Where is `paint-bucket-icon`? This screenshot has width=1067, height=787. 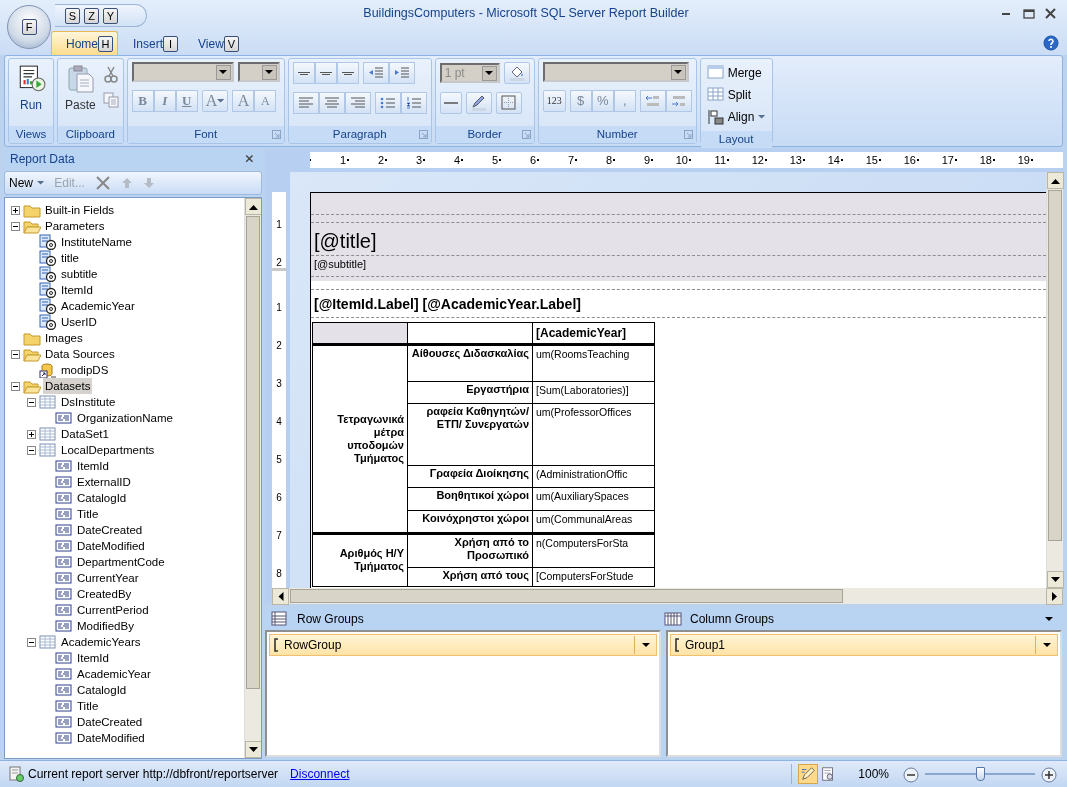
paint-bucket-icon is located at coordinates (516, 73).